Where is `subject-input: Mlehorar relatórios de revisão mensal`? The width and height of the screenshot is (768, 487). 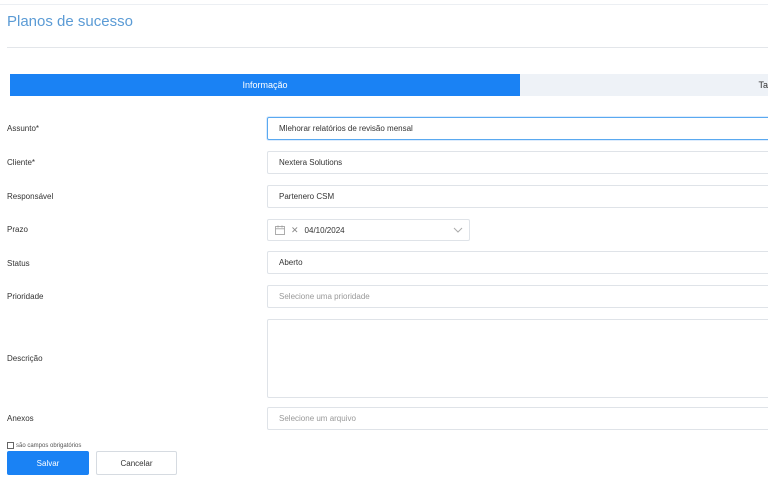 subject-input: Mlehorar relatórios de revisão mensal is located at coordinates (517, 128).